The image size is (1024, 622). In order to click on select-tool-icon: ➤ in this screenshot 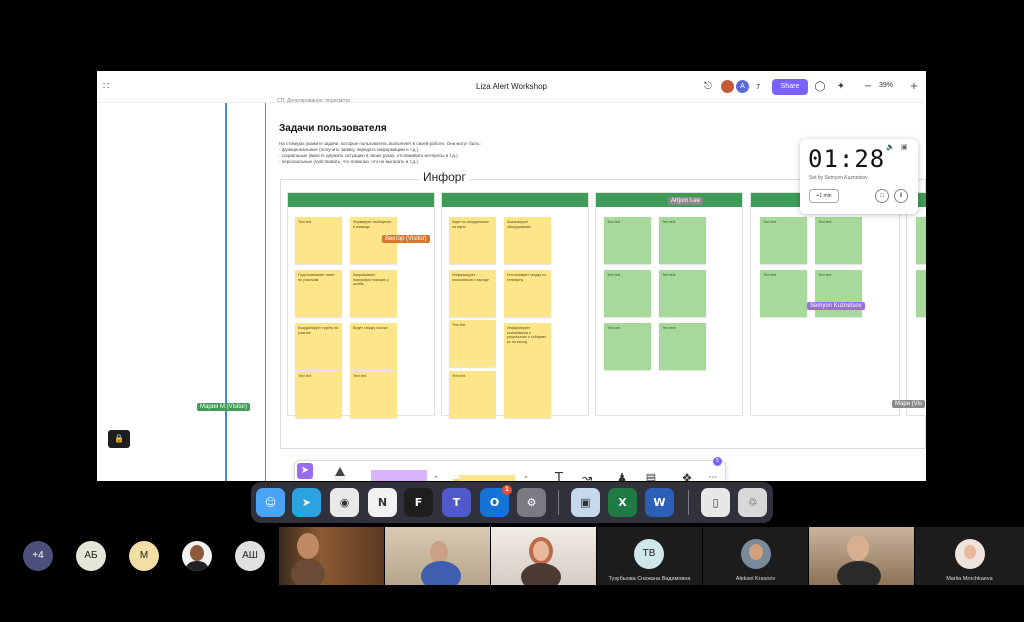, I will do `click(305, 471)`.